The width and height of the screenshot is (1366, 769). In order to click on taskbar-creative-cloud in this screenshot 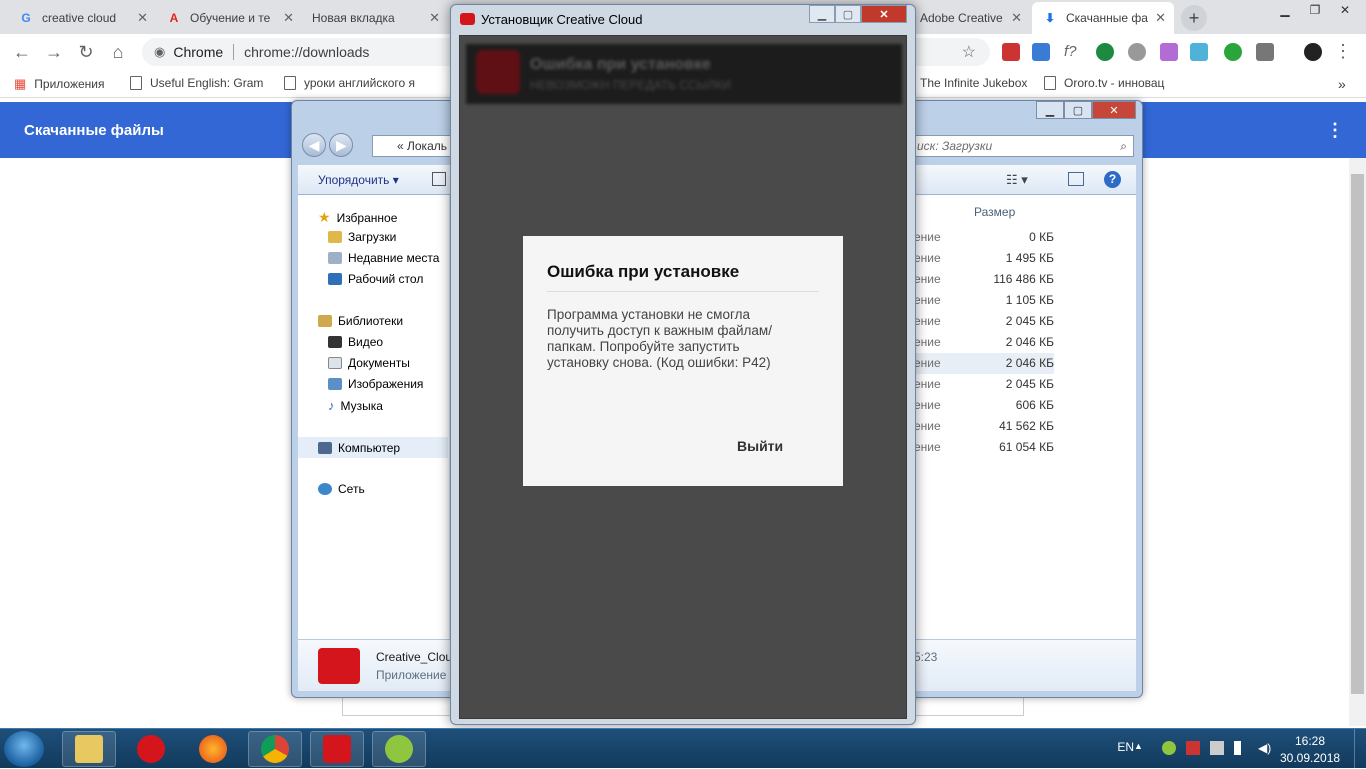, I will do `click(337, 749)`.